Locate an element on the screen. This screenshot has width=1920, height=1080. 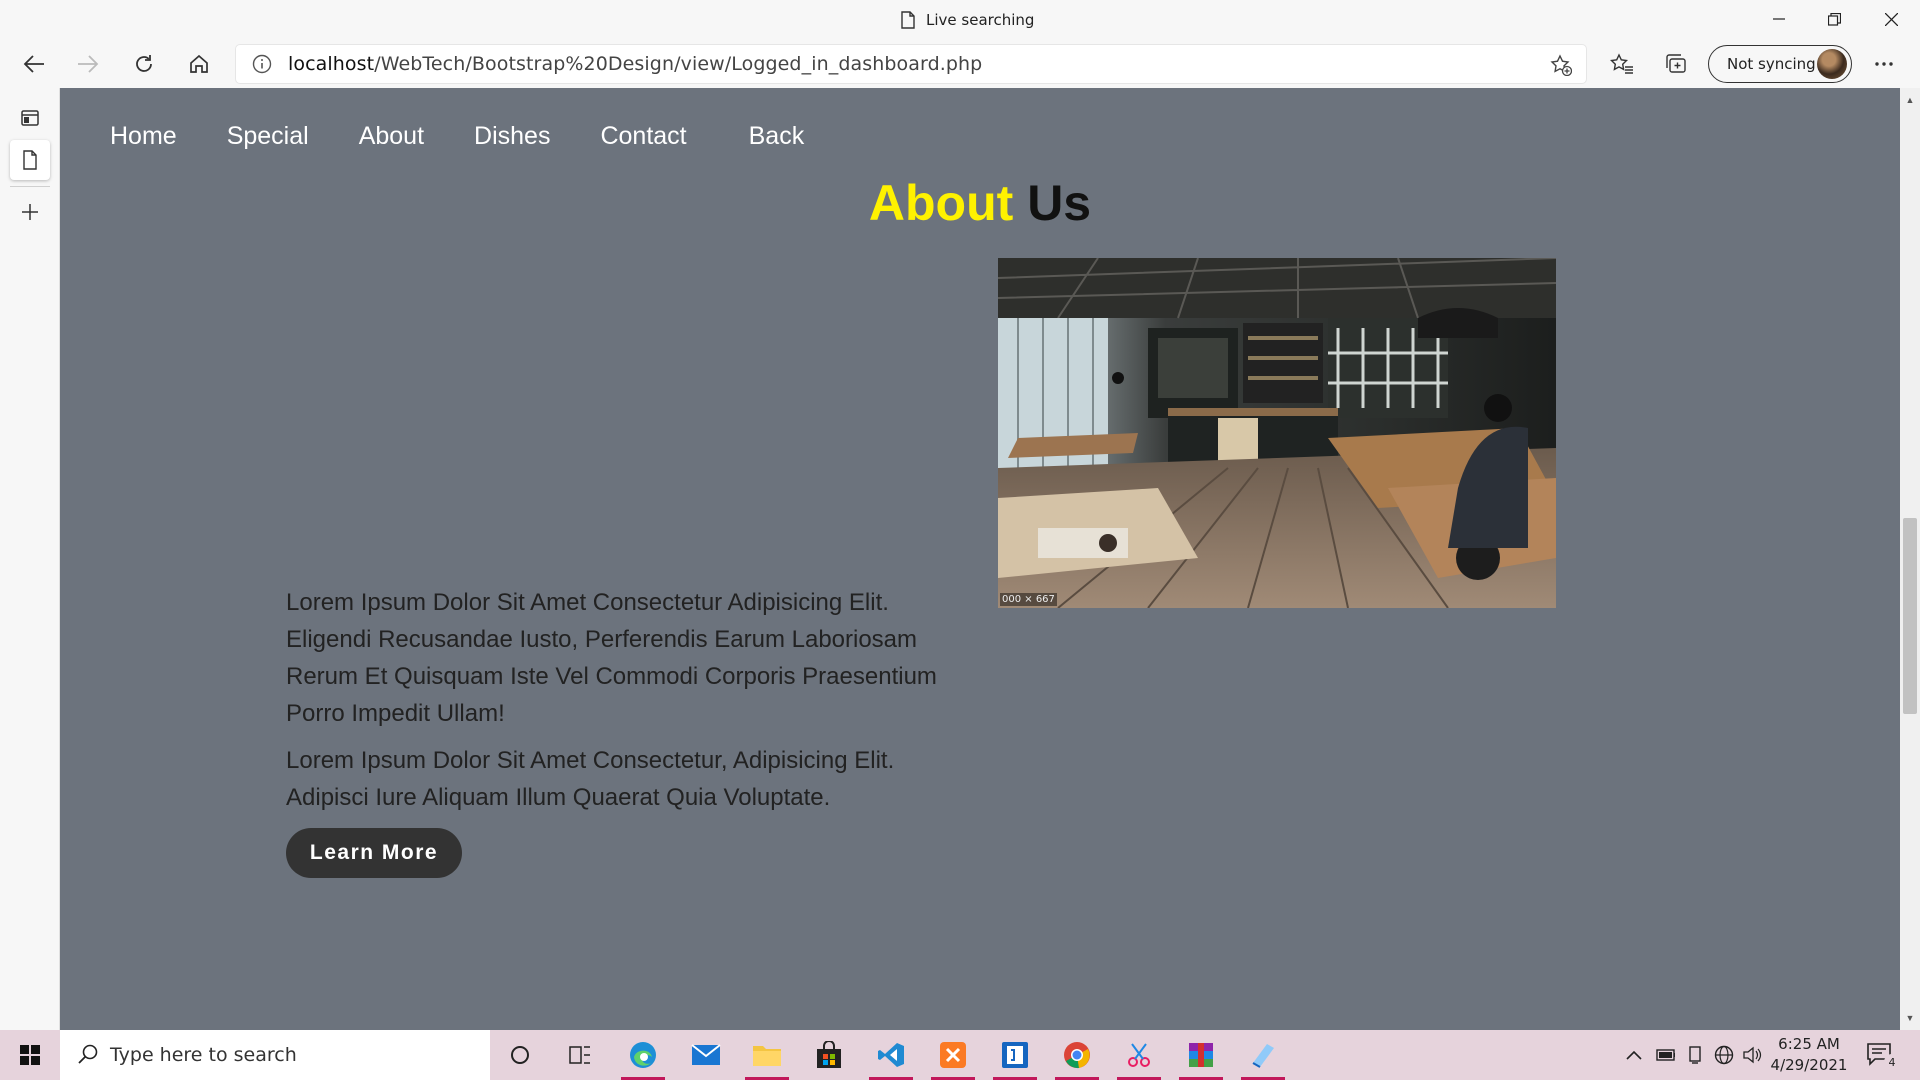
refresh-icon is located at coordinates (144, 63).